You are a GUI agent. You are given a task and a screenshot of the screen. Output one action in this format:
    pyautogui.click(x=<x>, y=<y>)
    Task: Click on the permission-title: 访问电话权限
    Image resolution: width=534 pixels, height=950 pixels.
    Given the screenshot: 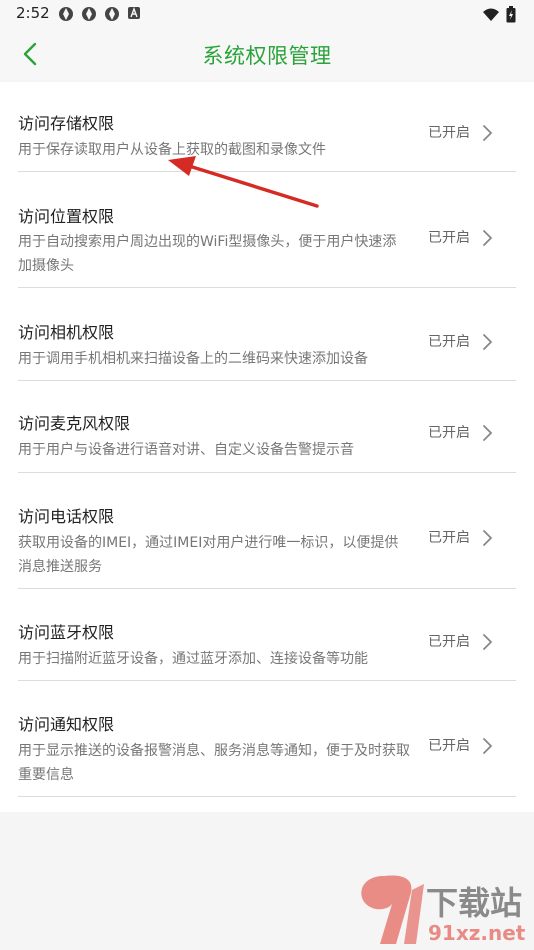 What is the action you would take?
    pyautogui.click(x=66, y=516)
    